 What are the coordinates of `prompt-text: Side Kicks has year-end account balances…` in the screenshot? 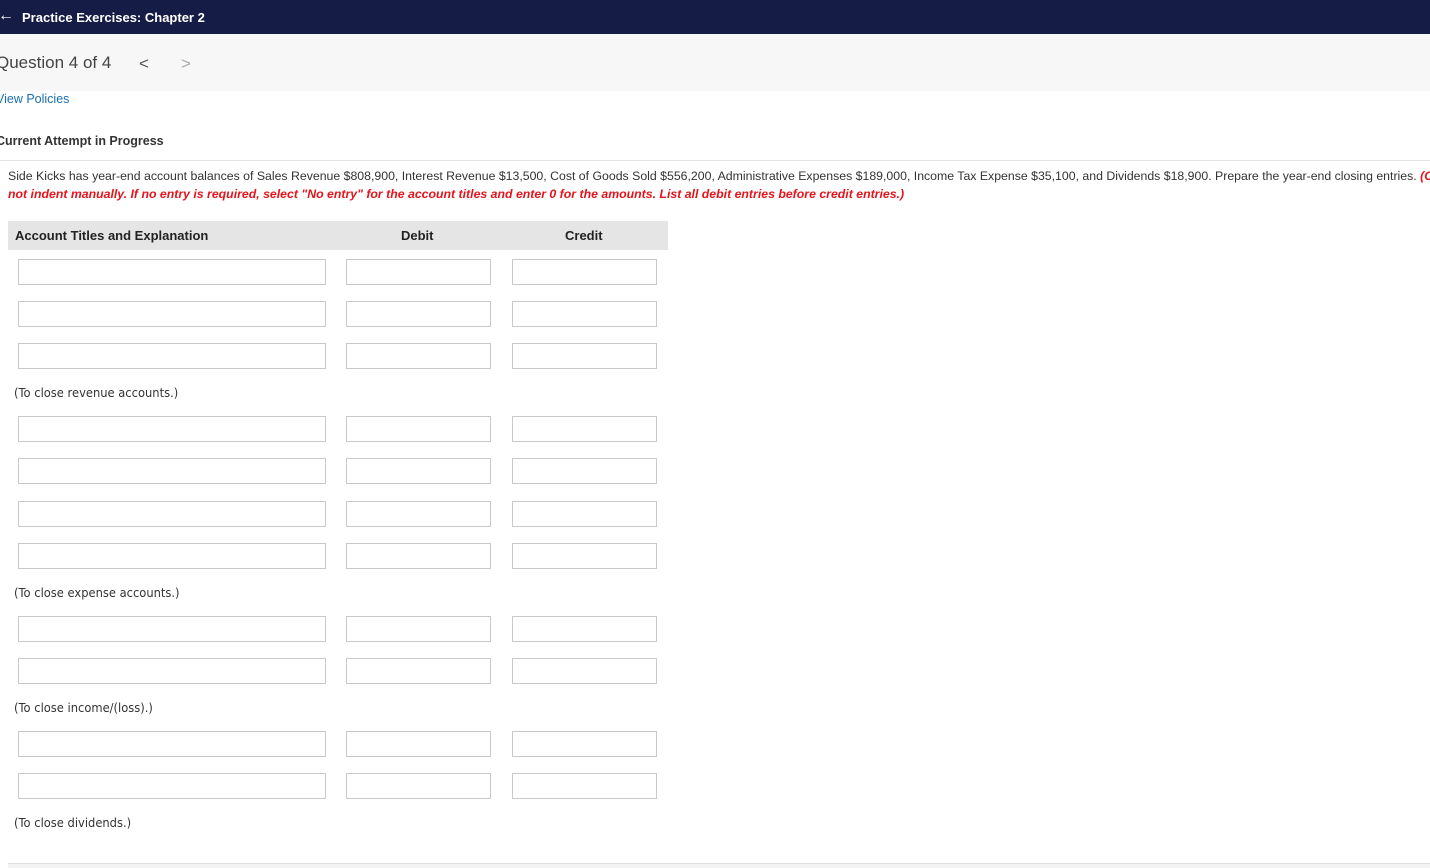 It's located at (714, 176).